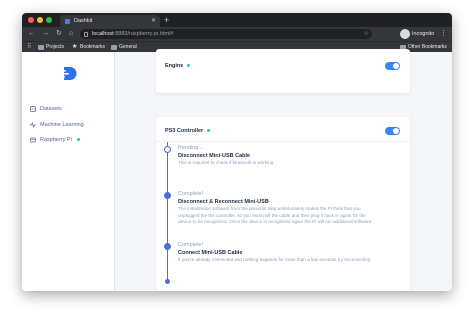 The width and height of the screenshot is (474, 321). Describe the element at coordinates (71, 34) in the screenshot. I see `home-icon: ⌂` at that location.